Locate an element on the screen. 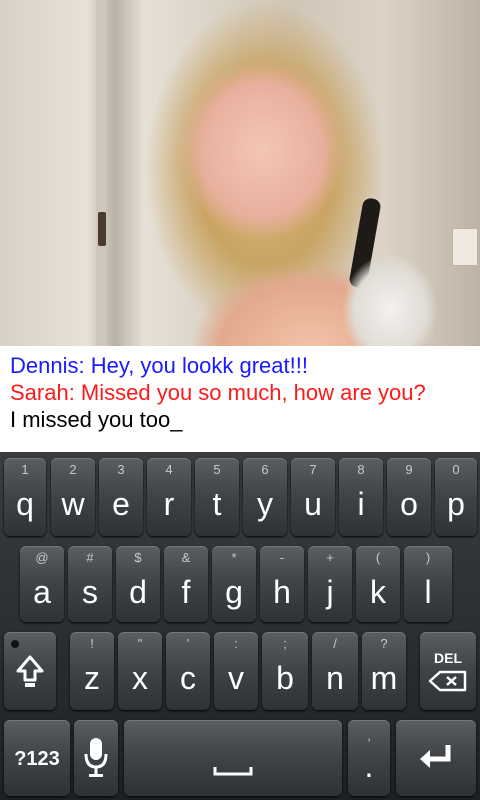 Image resolution: width=480 pixels, height=800 pixels. key-f: & f is located at coordinates (186, 584).